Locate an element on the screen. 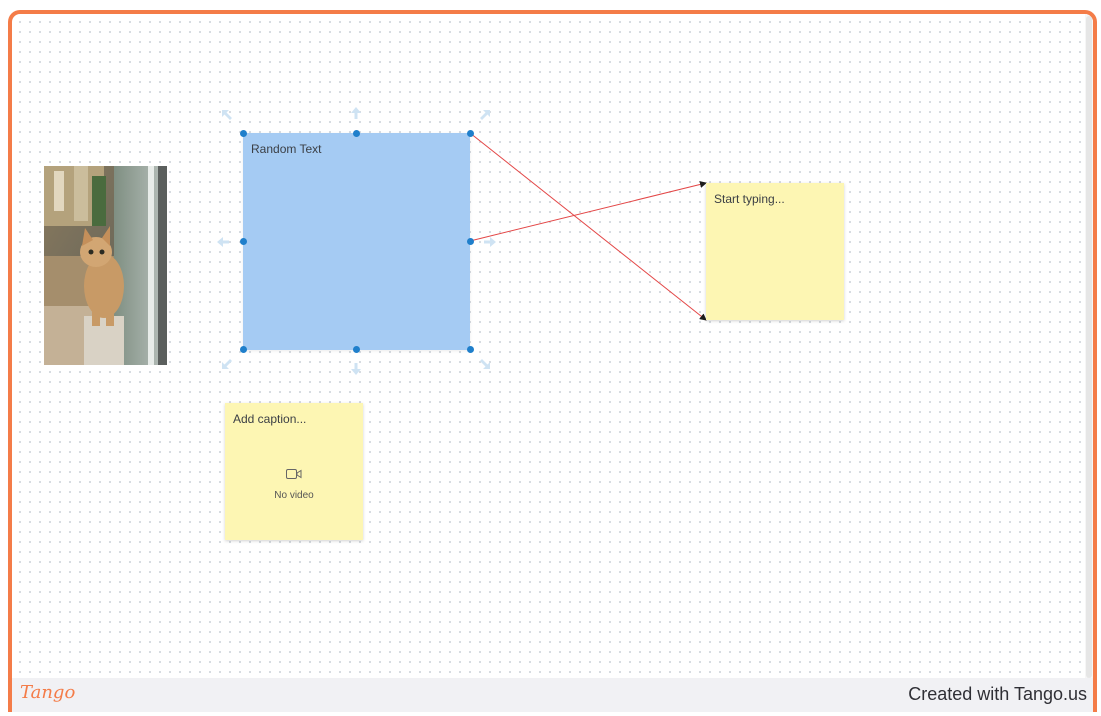 The height and width of the screenshot is (716, 1101). resize-handle-top-right is located at coordinates (470, 133).